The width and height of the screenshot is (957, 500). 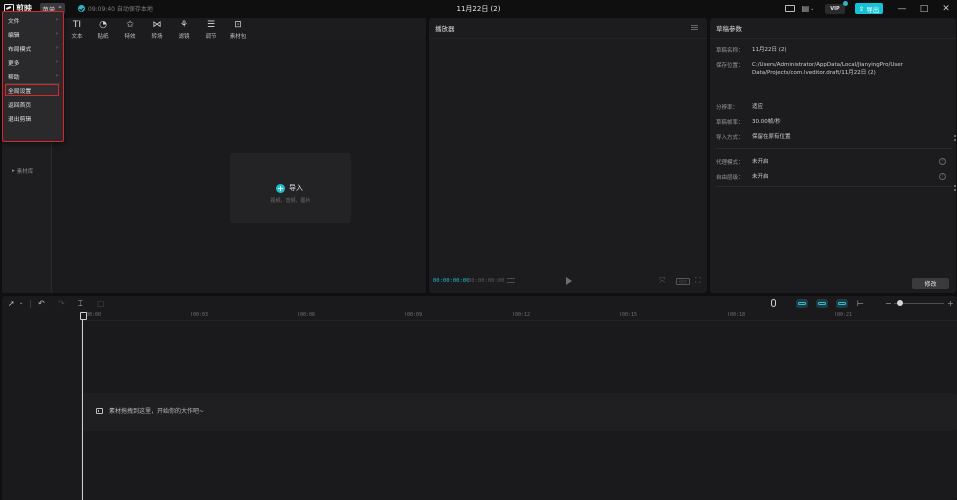 I want to click on drop-hint: 素材拖拽到这里，开始你的大作吧~, so click(x=150, y=410).